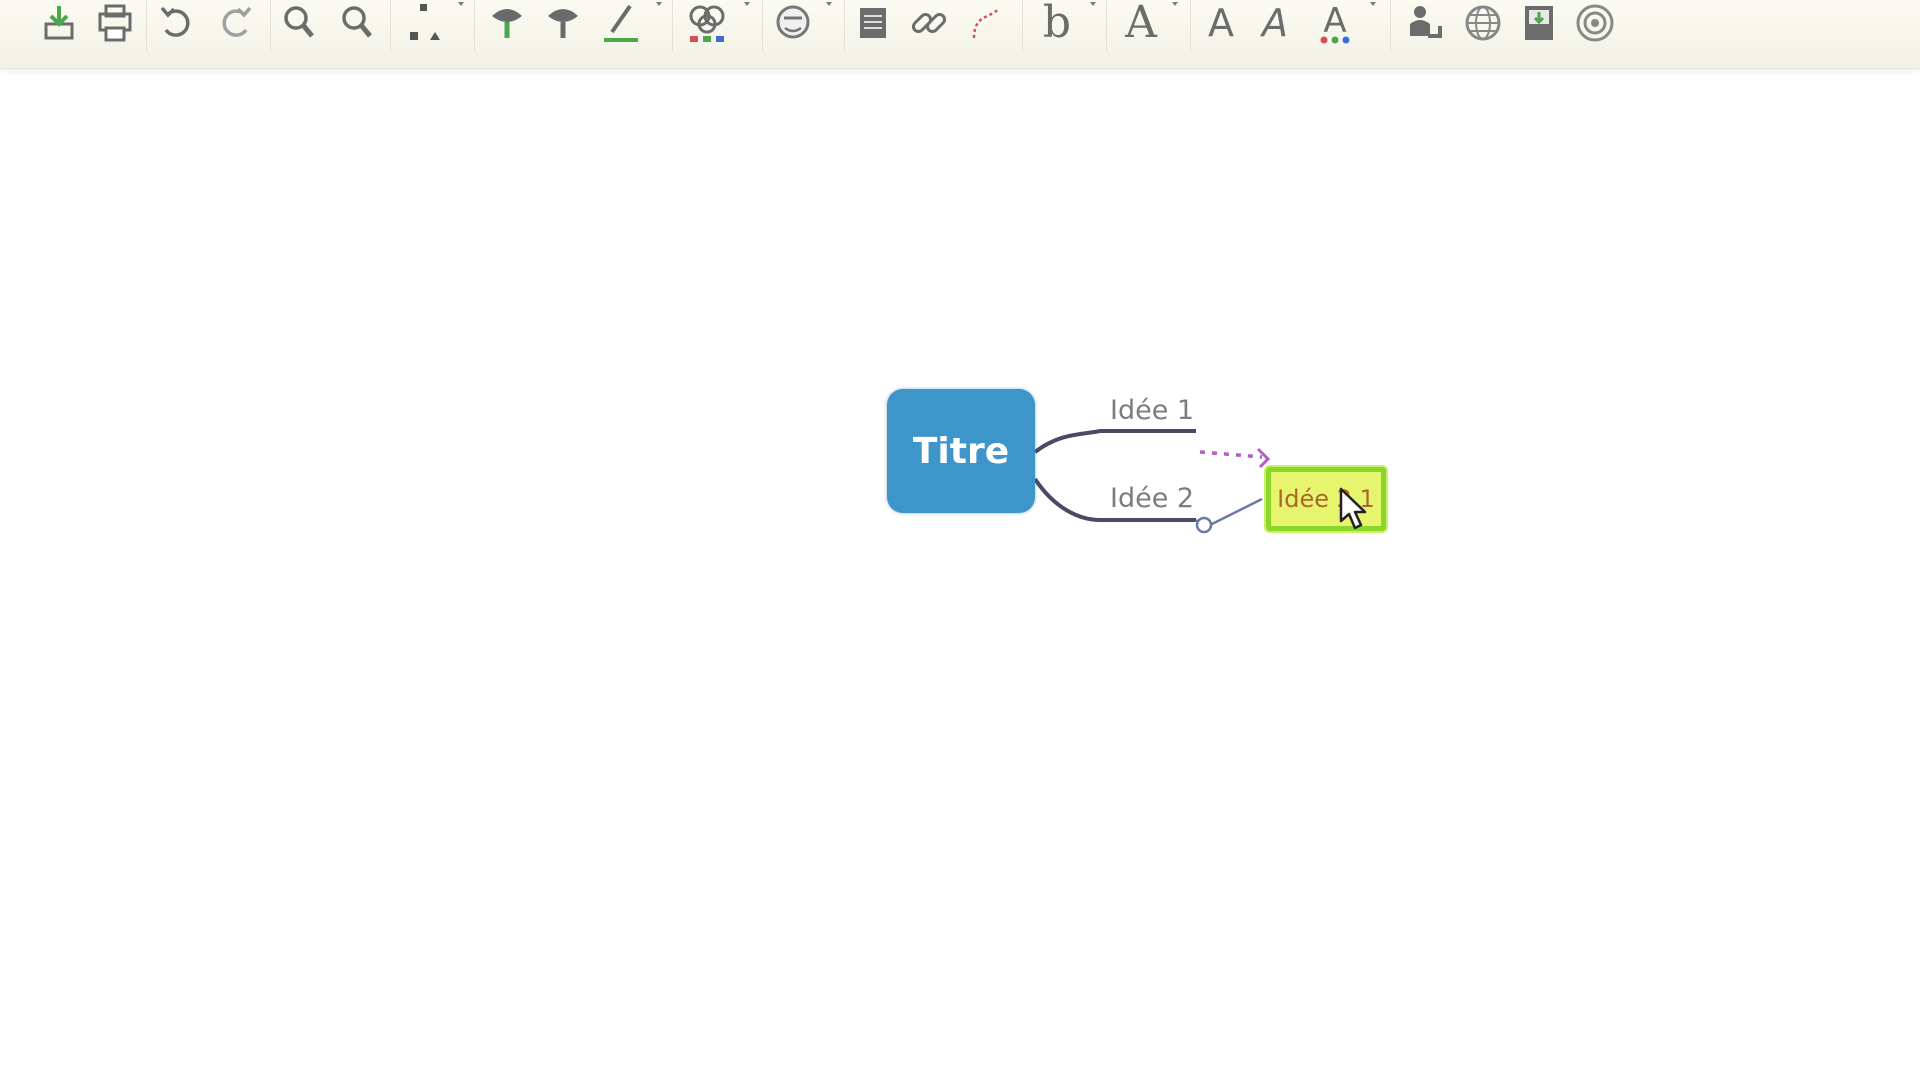  I want to click on layout-icon, so click(423, 23).